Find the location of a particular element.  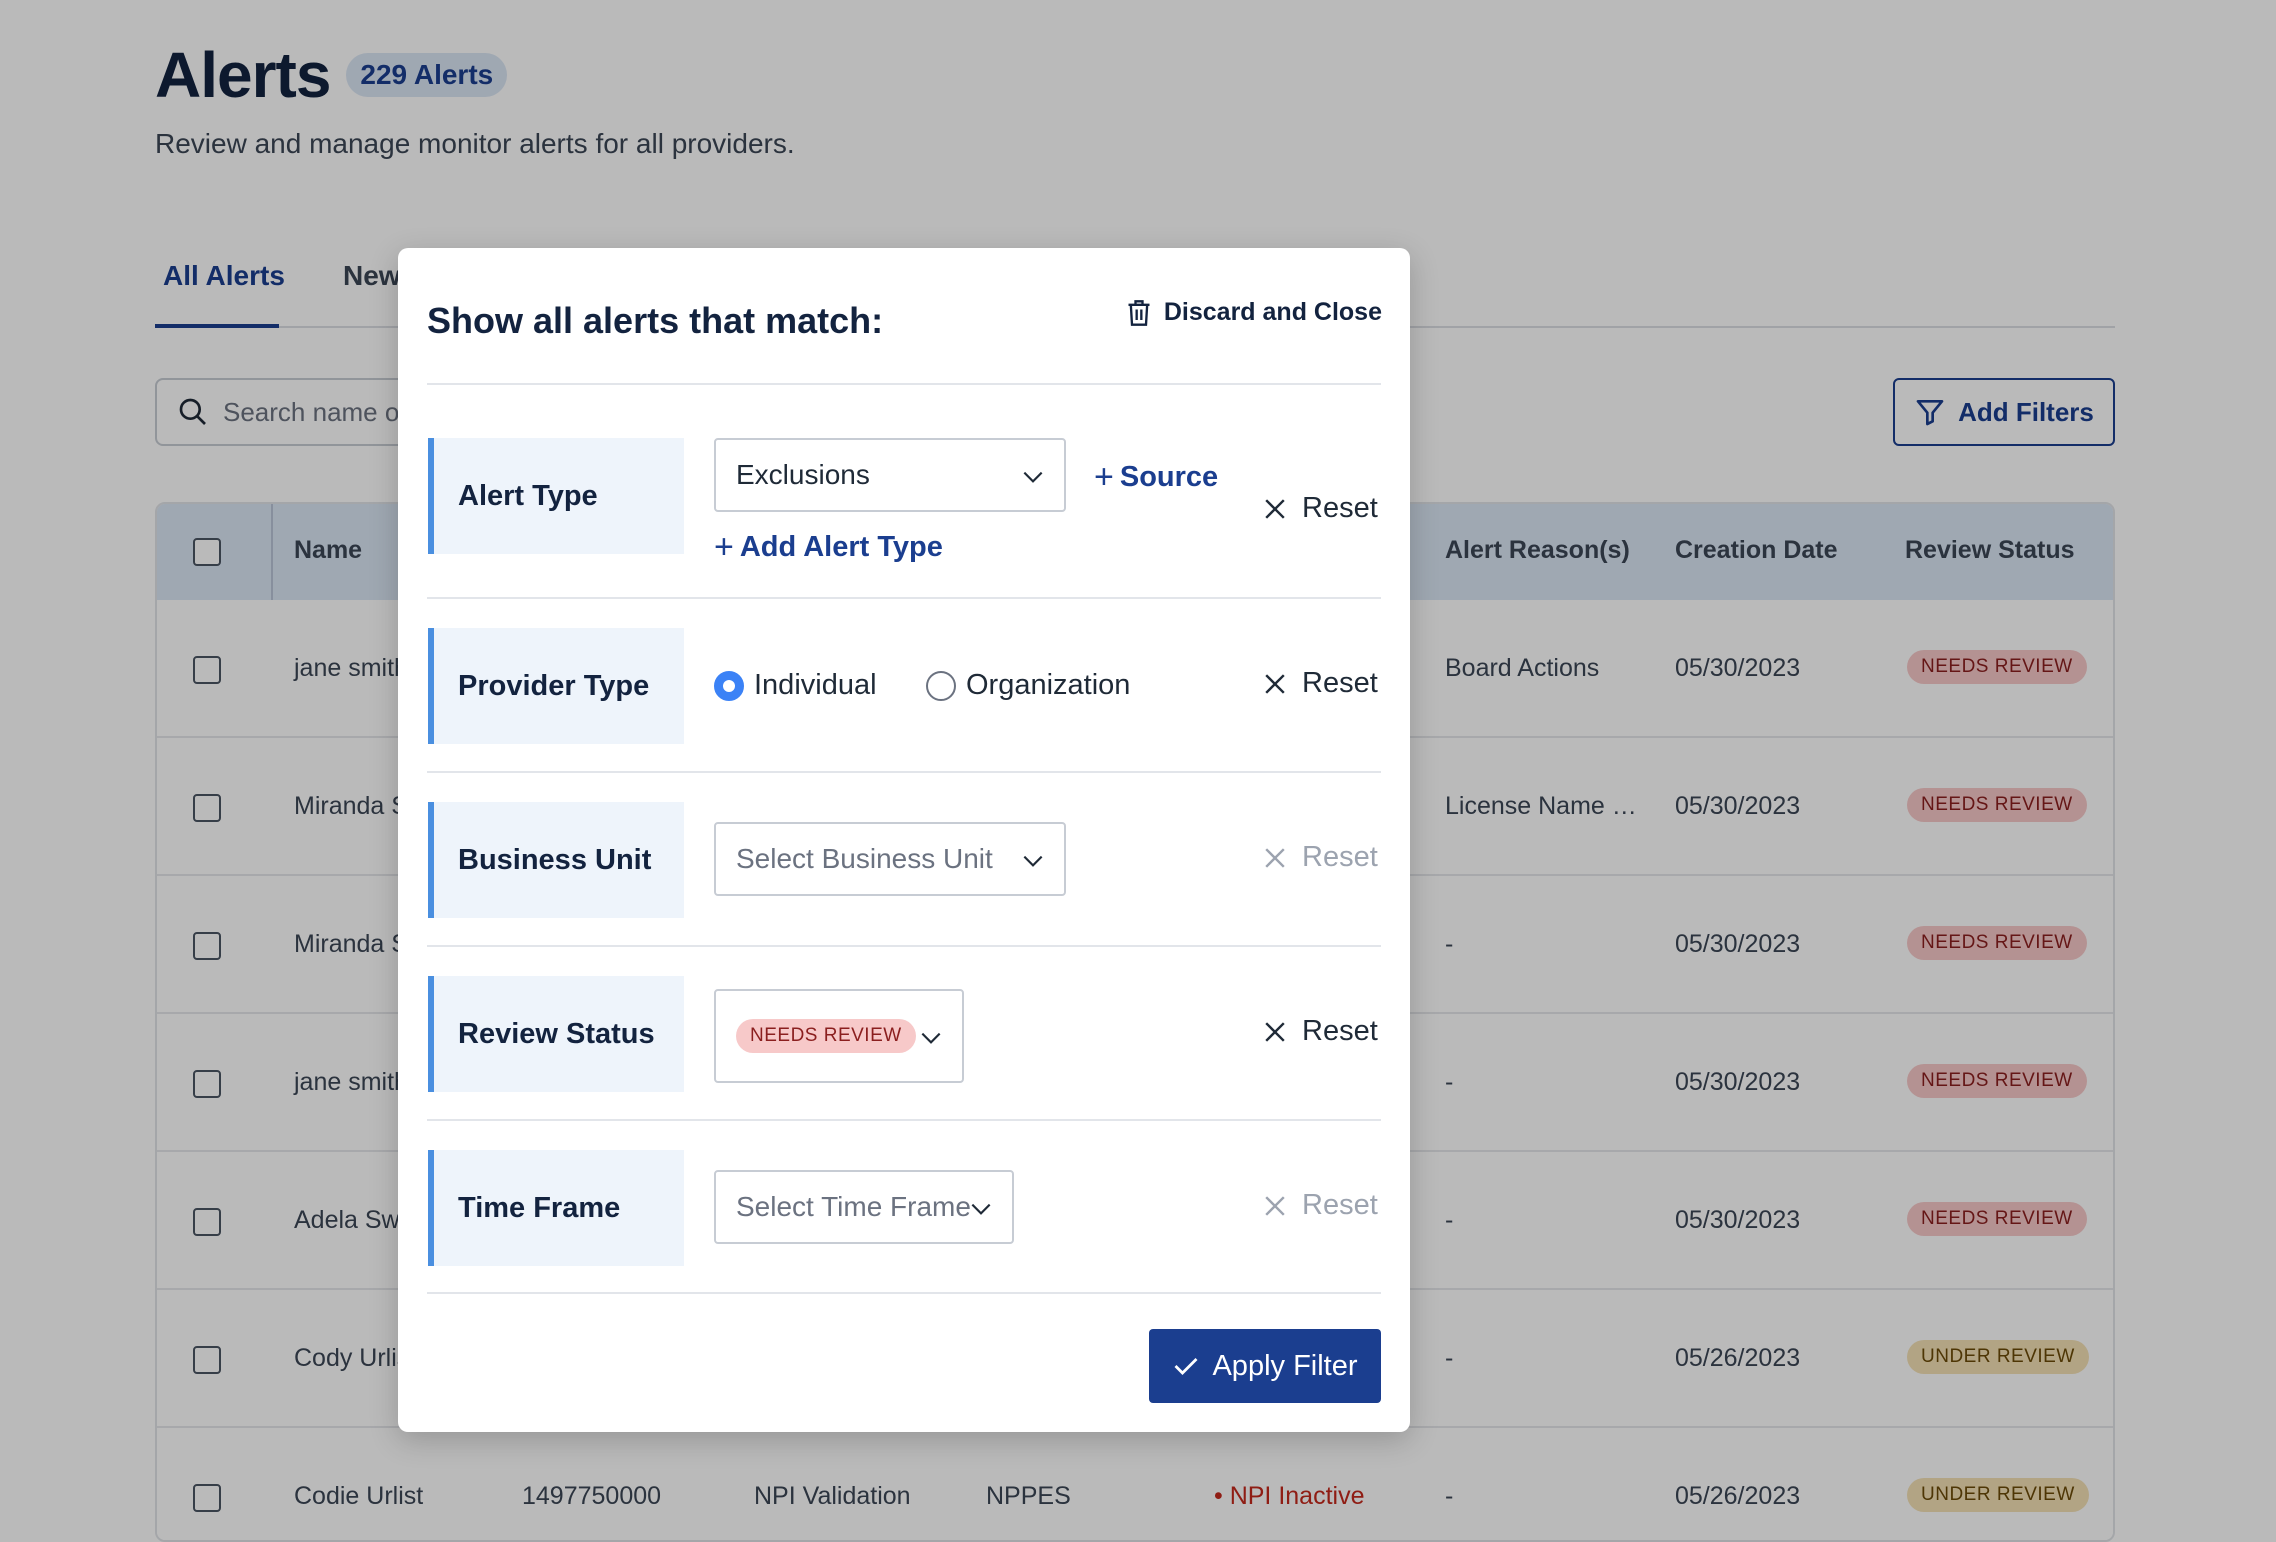

radio-organization: Organization is located at coordinates (1028, 685).